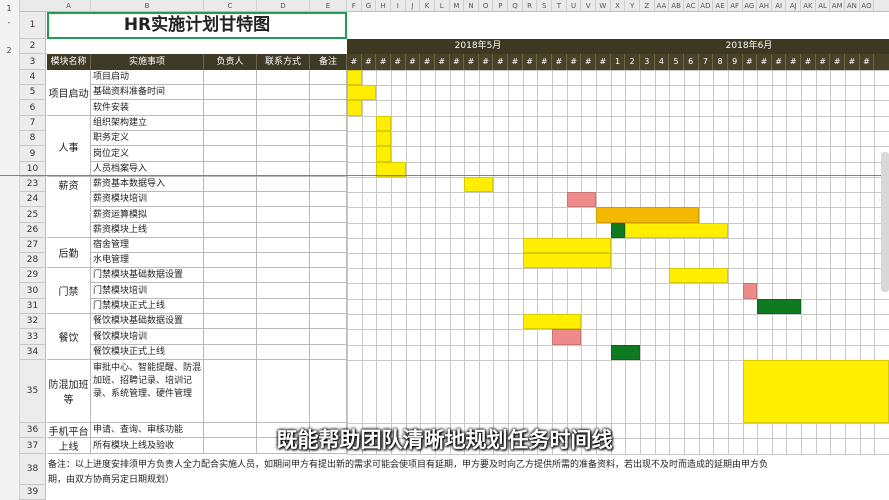 This screenshot has width=889, height=500. Describe the element at coordinates (676, 62) in the screenshot. I see `day-header: 5` at that location.